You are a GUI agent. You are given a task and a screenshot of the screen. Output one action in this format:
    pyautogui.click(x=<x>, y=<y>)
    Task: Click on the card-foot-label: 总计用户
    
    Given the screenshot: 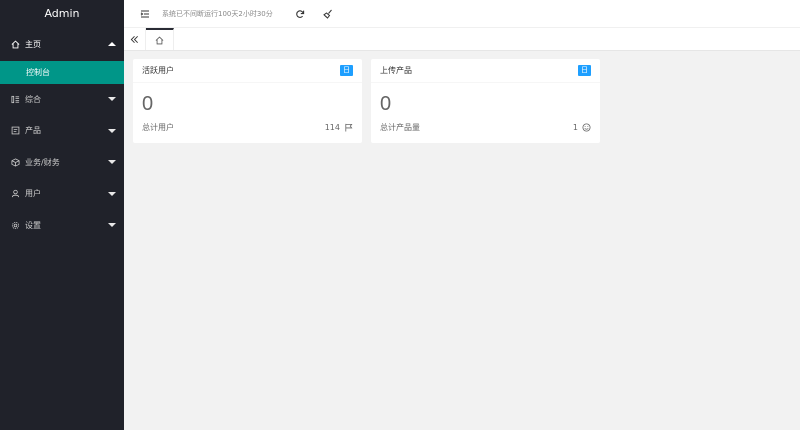 What is the action you would take?
    pyautogui.click(x=158, y=127)
    